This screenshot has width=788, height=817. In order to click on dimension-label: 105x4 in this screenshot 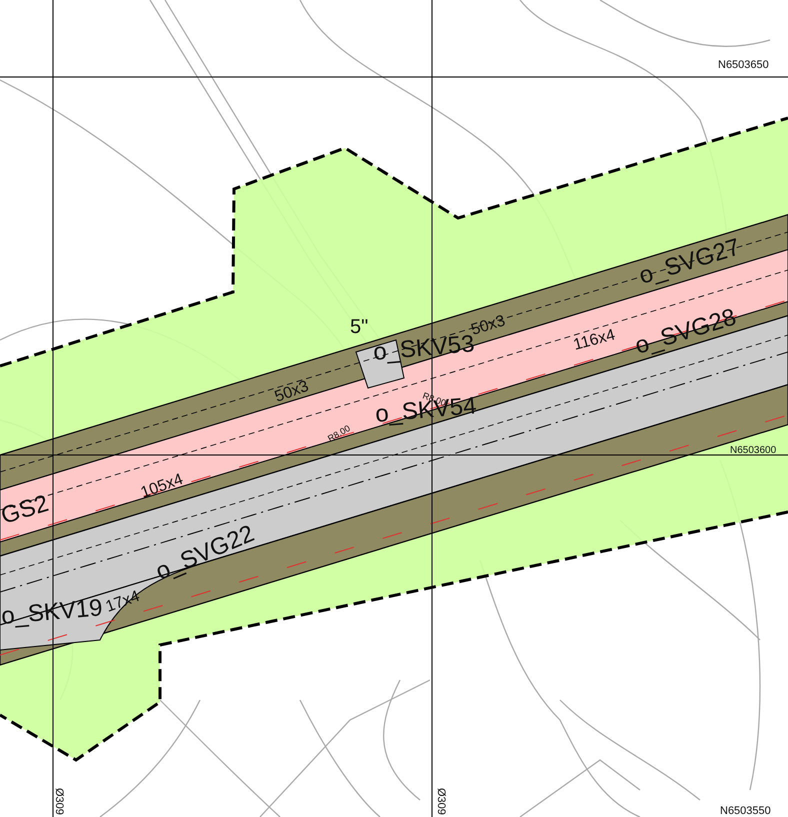, I will do `click(162, 486)`.